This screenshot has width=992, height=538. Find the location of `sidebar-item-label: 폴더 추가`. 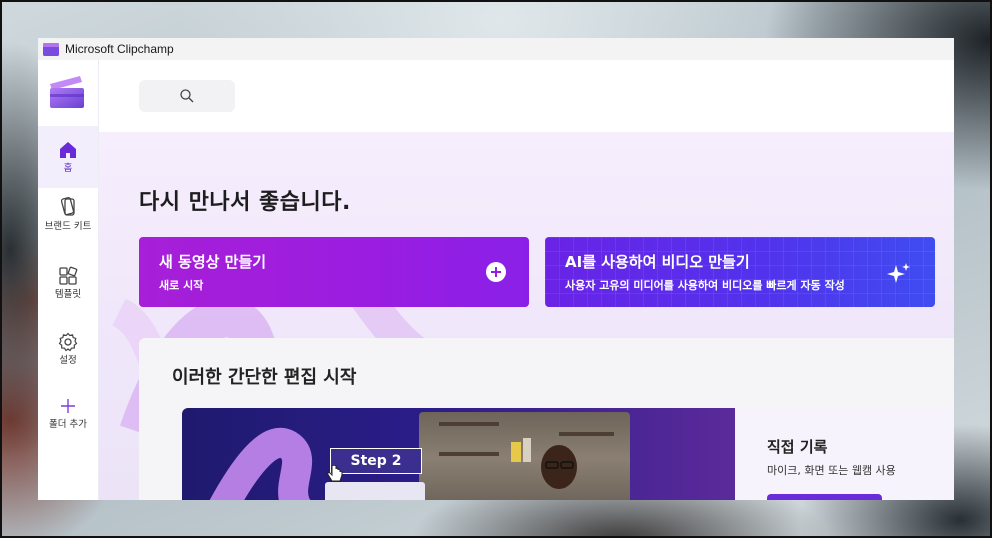

sidebar-item-label: 폴더 추가 is located at coordinates (68, 424).